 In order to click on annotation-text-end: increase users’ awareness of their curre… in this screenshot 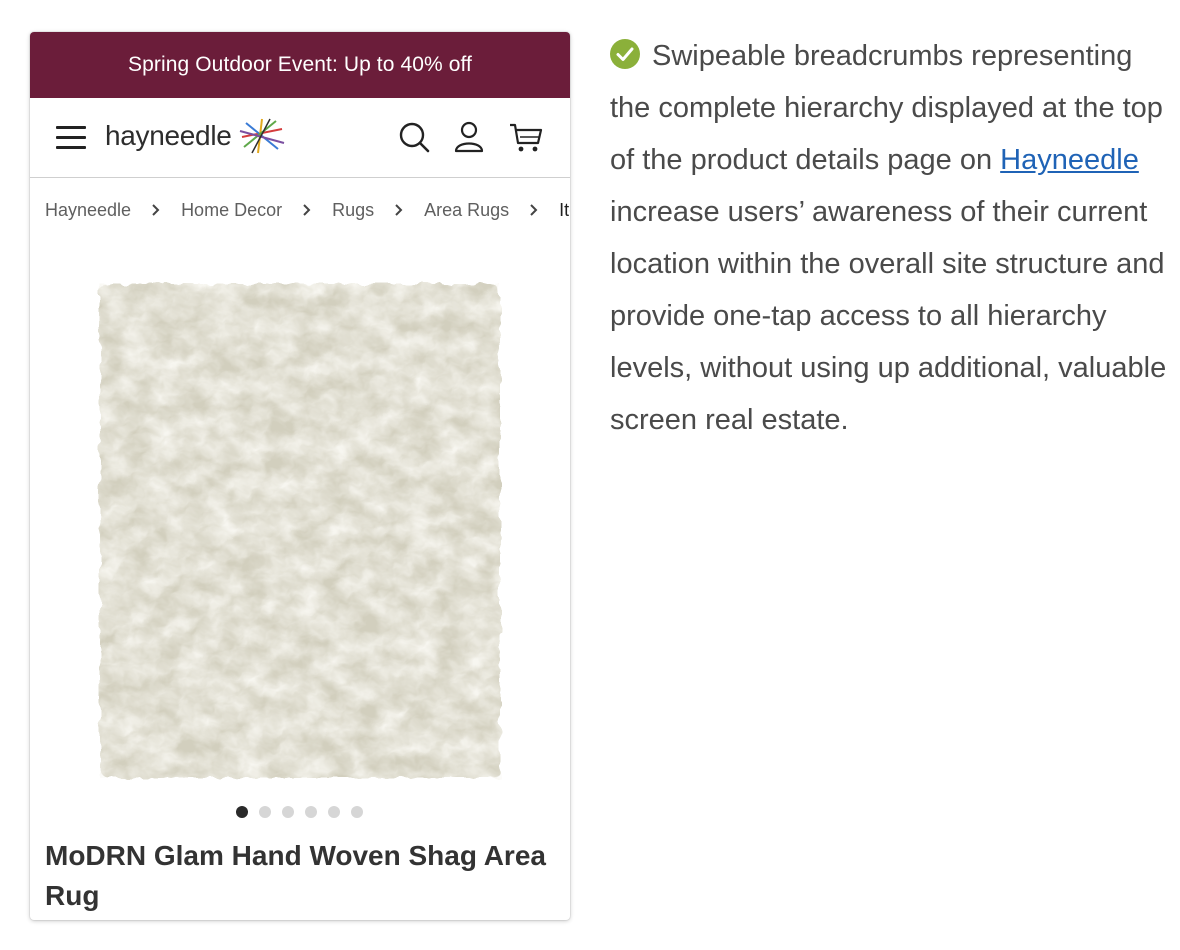, I will do `click(888, 316)`.